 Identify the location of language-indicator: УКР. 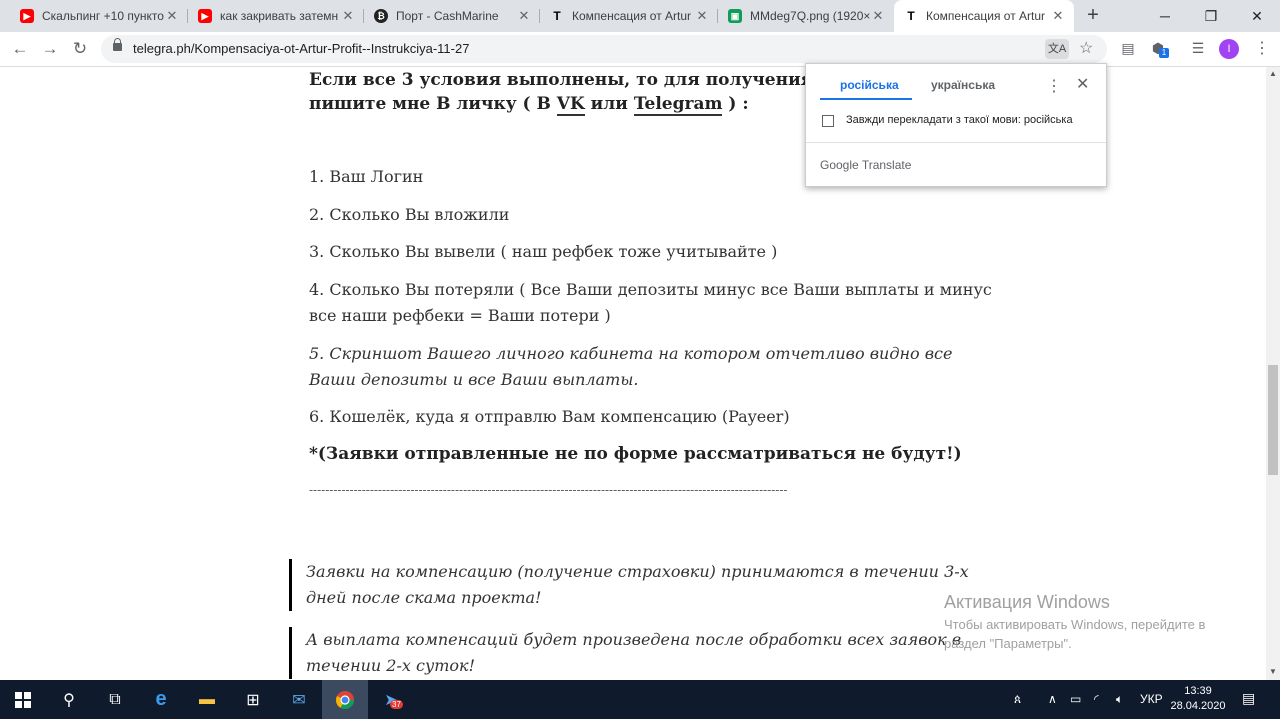
(1151, 699).